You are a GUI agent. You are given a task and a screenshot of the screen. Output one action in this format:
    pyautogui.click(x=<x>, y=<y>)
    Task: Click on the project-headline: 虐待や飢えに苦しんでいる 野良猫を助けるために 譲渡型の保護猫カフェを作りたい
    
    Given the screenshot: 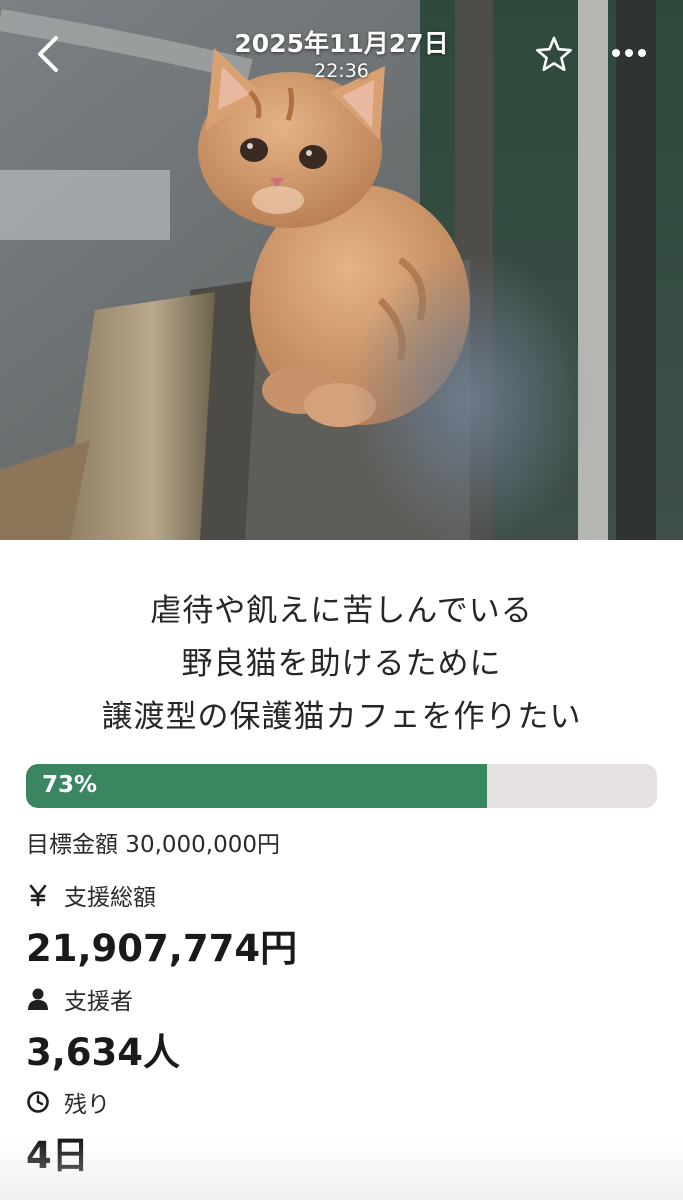 What is the action you would take?
    pyautogui.click(x=341, y=664)
    